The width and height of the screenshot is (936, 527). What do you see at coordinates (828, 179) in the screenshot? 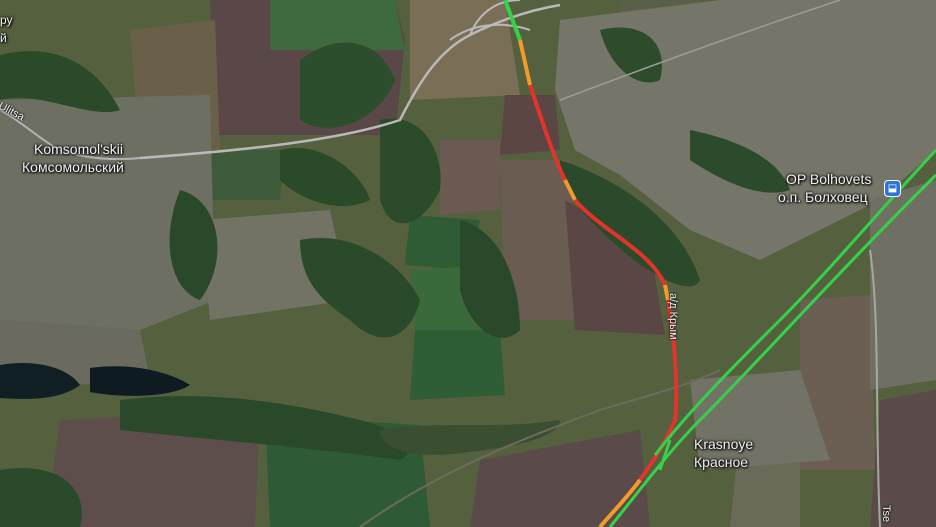
I see `station-label-bolhovets-latin: OP Bolhovets` at bounding box center [828, 179].